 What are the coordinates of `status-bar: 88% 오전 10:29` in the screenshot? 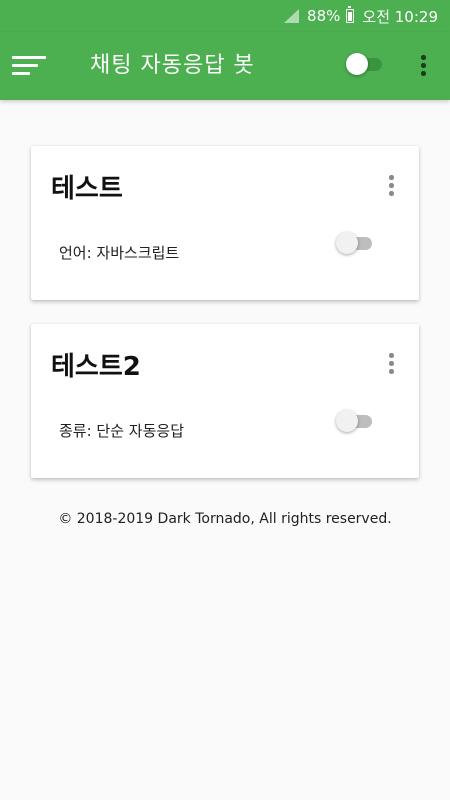 It's located at (225, 16).